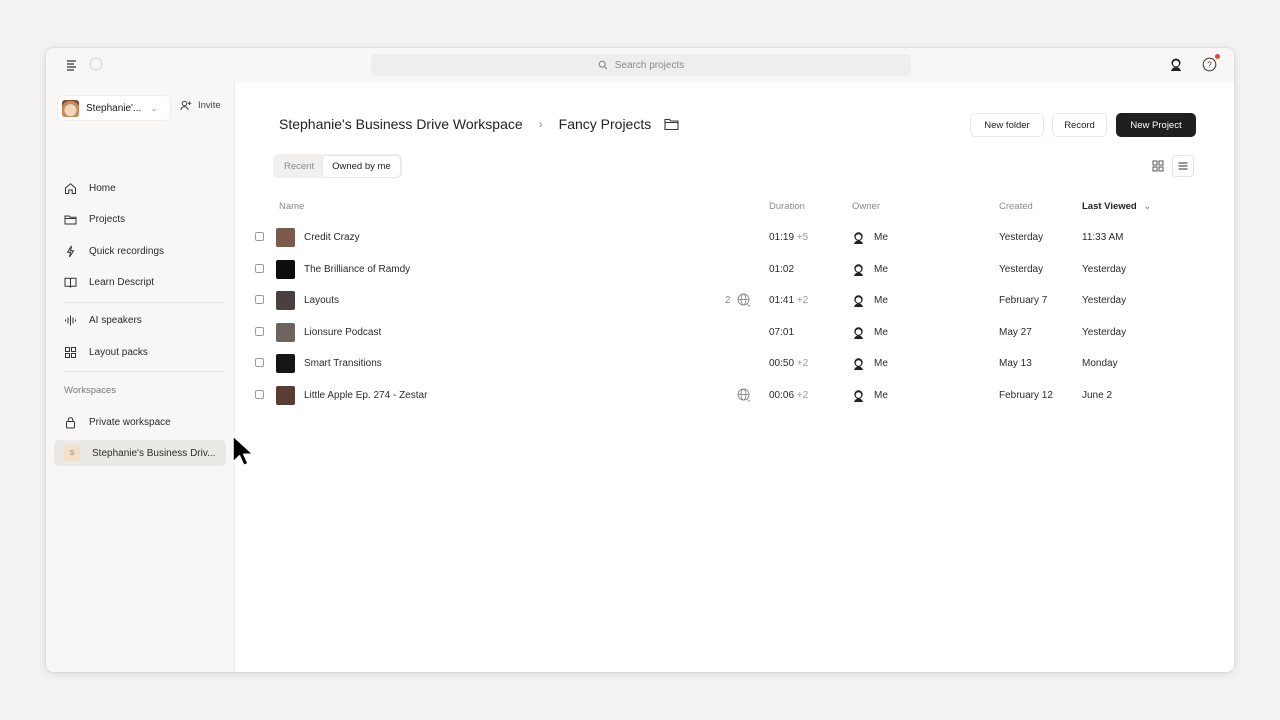 Image resolution: width=1280 pixels, height=720 pixels. What do you see at coordinates (70, 188) in the screenshot?
I see `home-icon` at bounding box center [70, 188].